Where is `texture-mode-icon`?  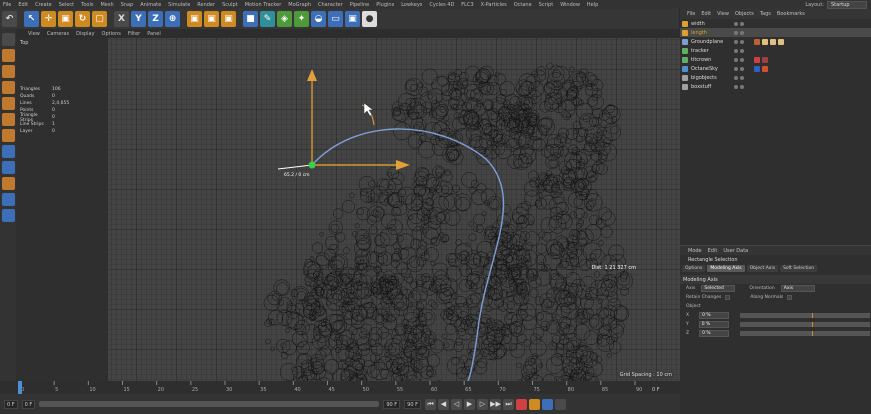
texture-mode-icon is located at coordinates (8, 71).